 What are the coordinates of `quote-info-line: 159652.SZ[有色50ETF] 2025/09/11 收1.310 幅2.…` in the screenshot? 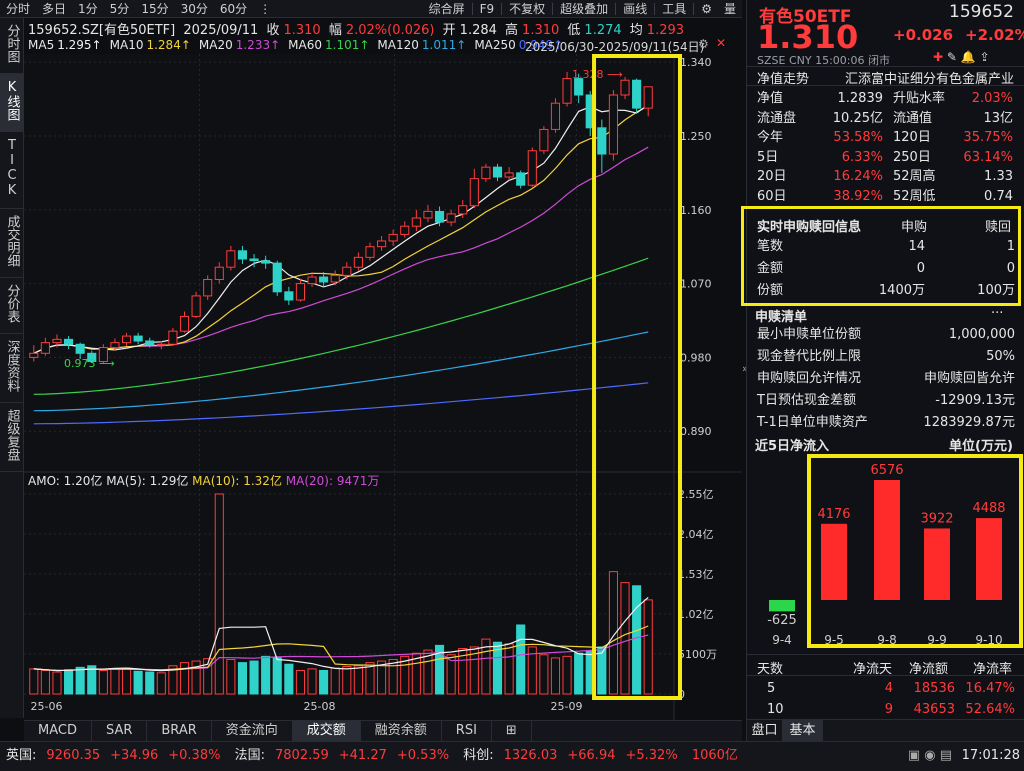 It's located at (358, 28).